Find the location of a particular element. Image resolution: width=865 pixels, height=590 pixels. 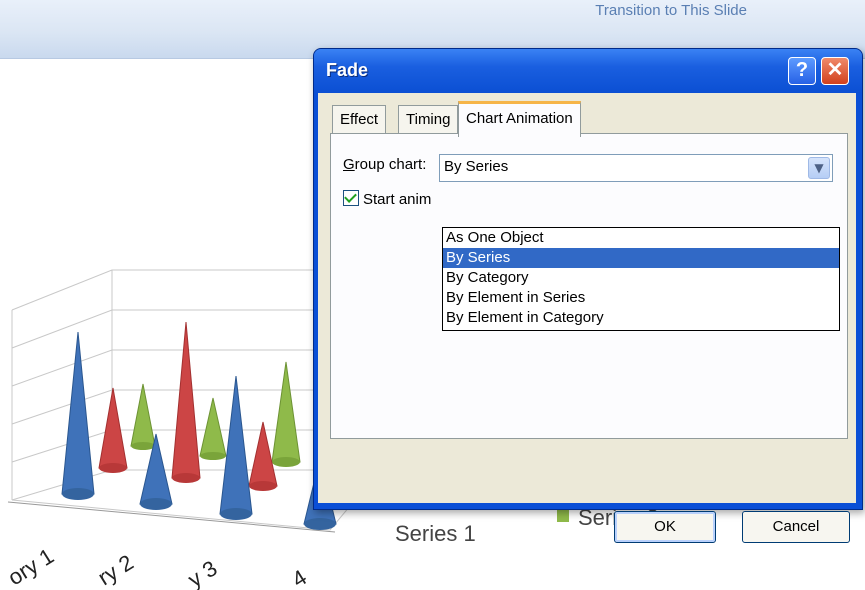

group-chart-label: Group chart: is located at coordinates (384, 164).